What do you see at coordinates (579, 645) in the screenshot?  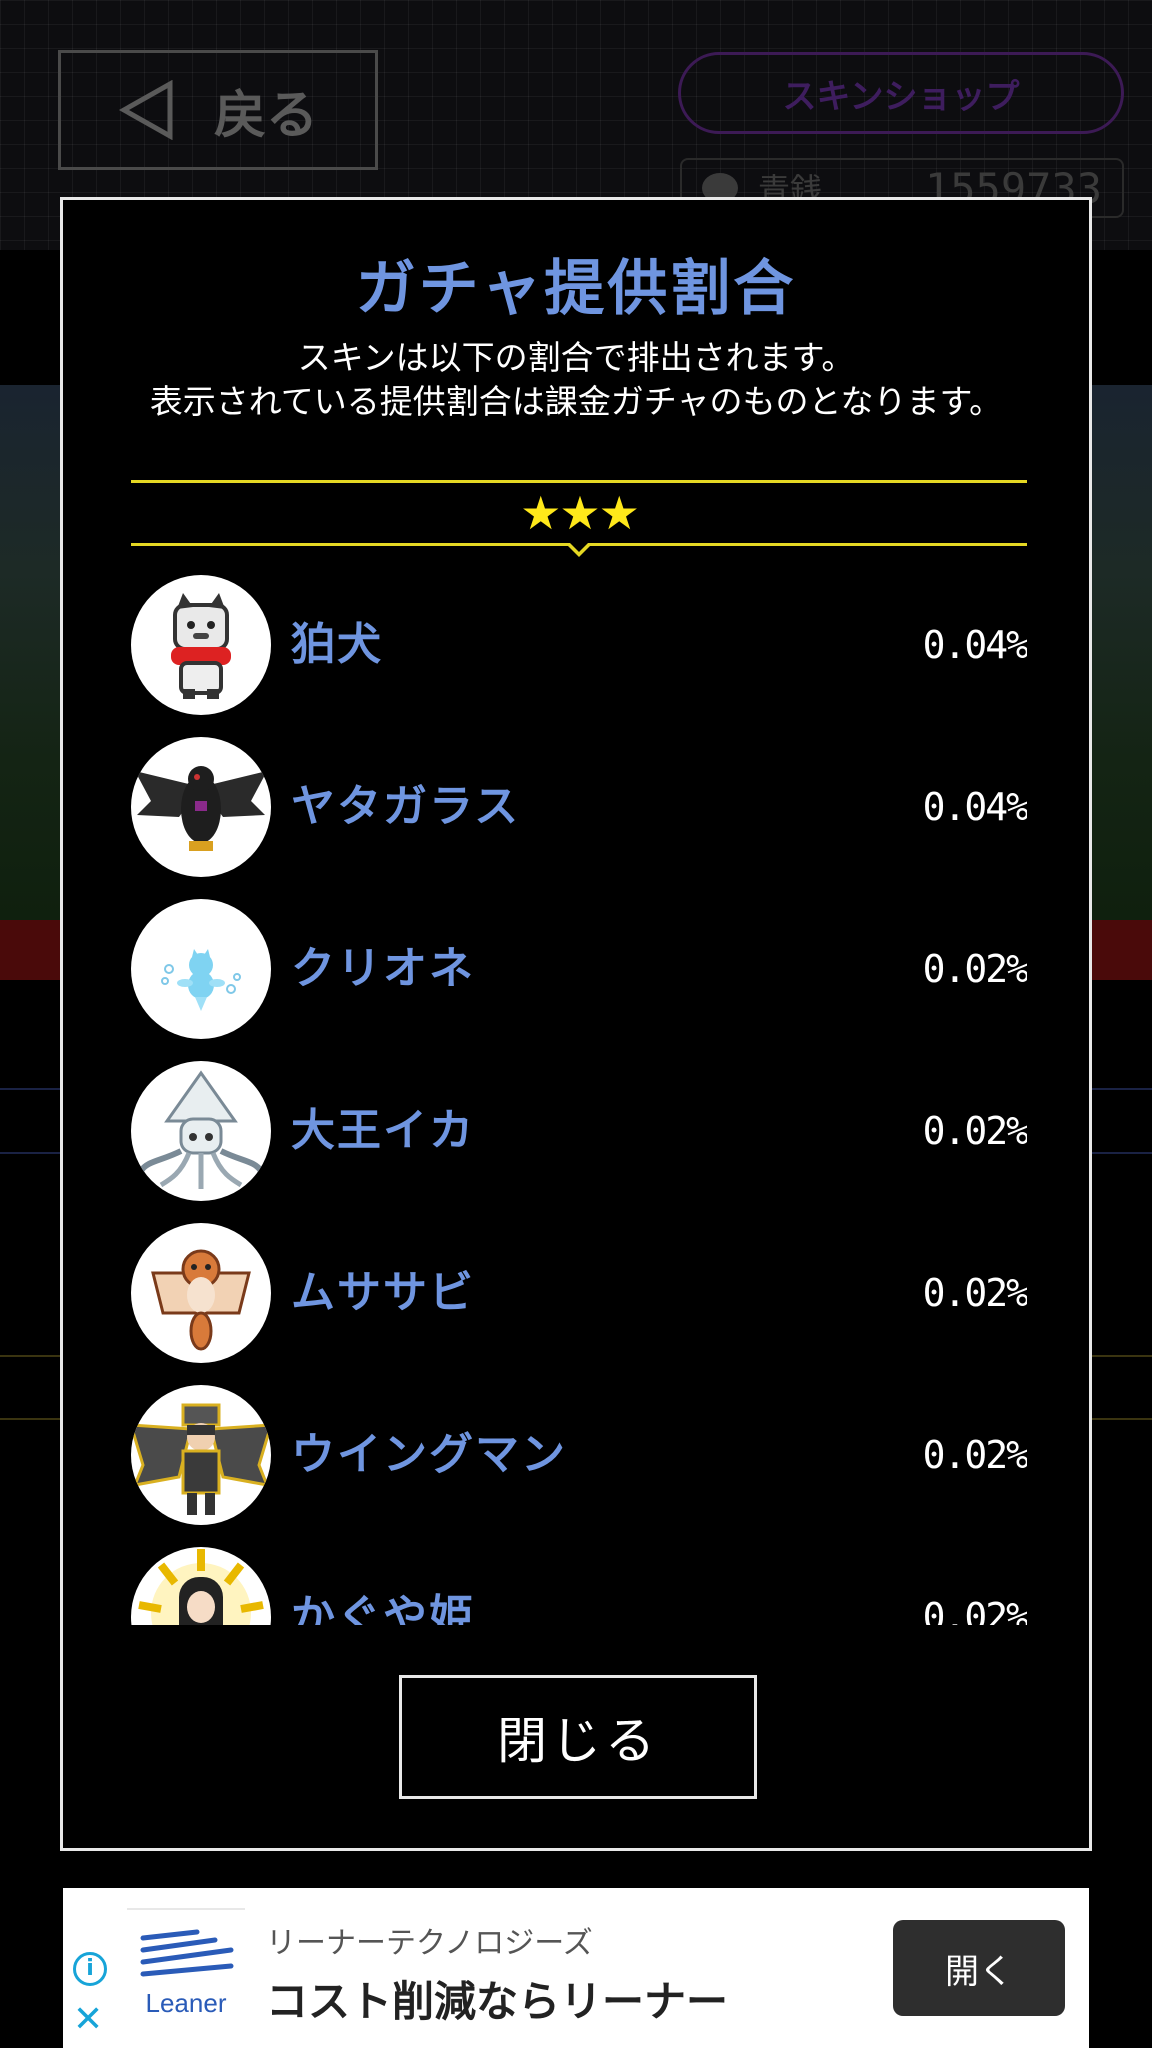 I see `list-item: 狛犬 0.04%` at bounding box center [579, 645].